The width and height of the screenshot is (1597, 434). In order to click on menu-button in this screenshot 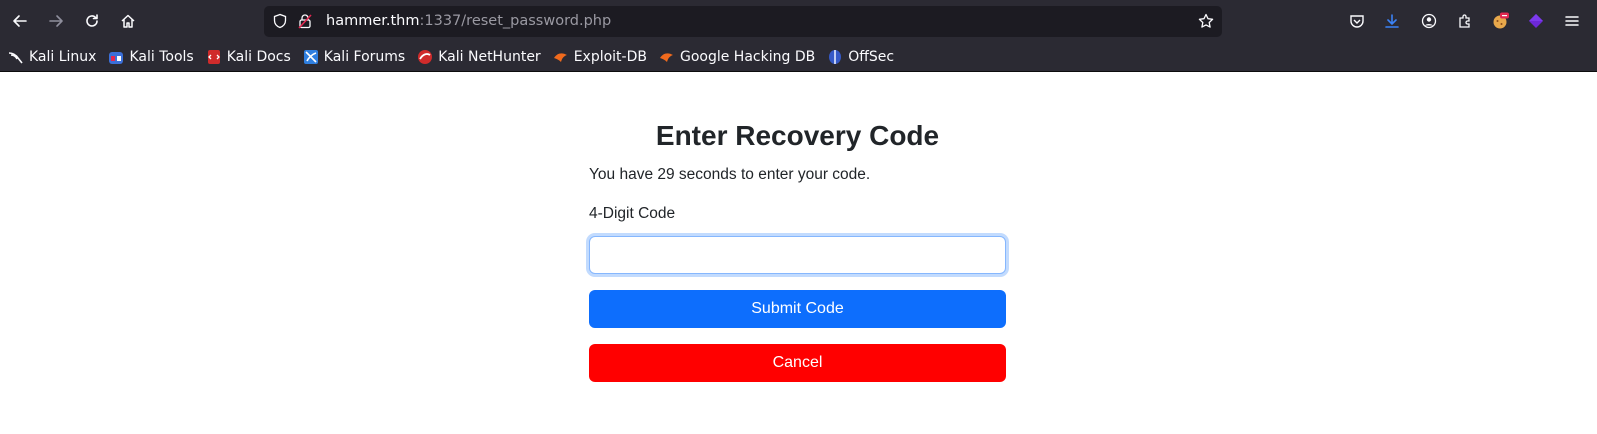, I will do `click(1572, 21)`.